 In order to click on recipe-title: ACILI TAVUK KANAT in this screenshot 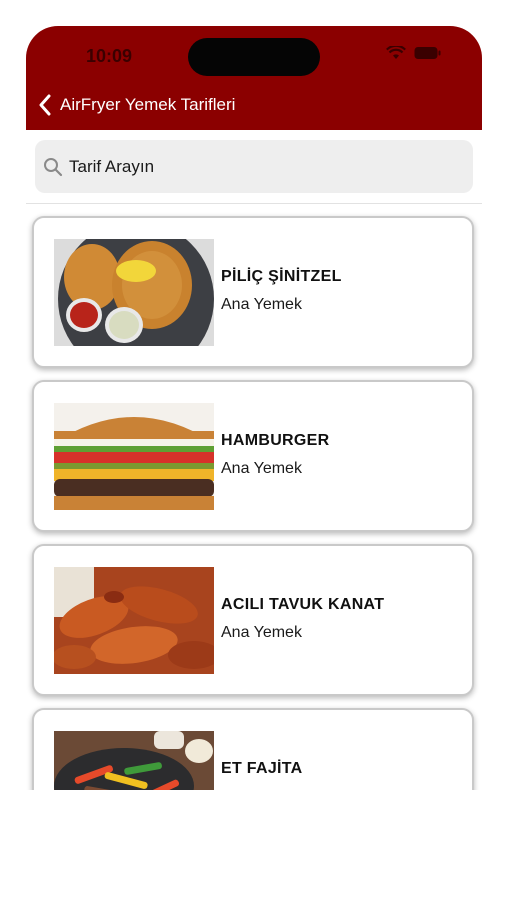, I will do `click(303, 604)`.